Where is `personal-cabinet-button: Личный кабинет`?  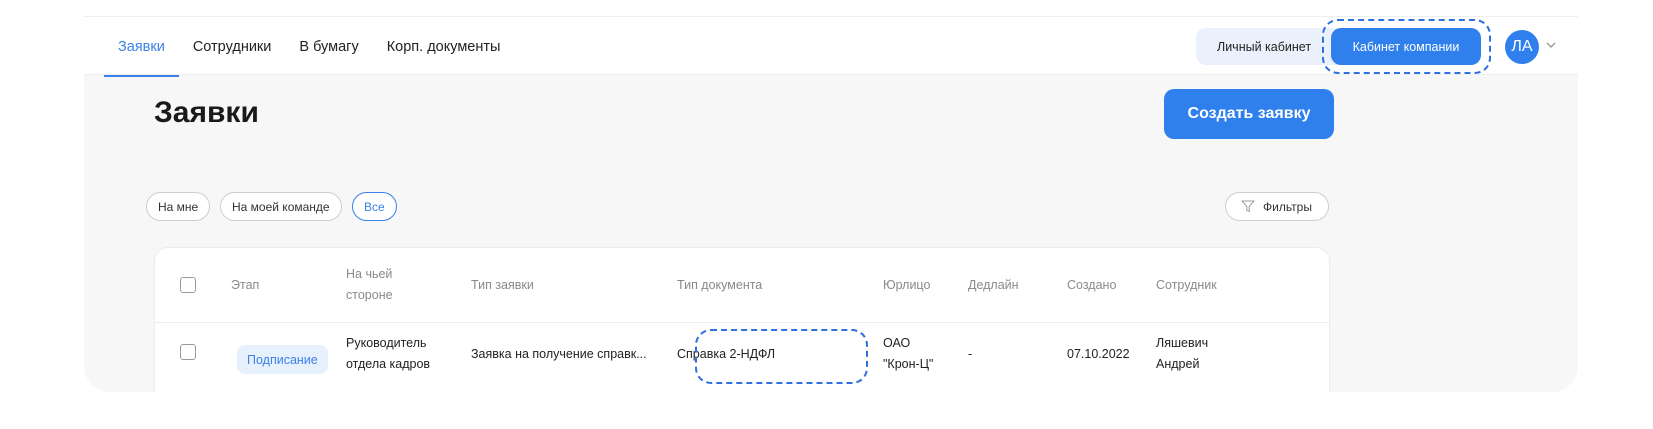
personal-cabinet-button: Личный кабинет is located at coordinates (1271, 46).